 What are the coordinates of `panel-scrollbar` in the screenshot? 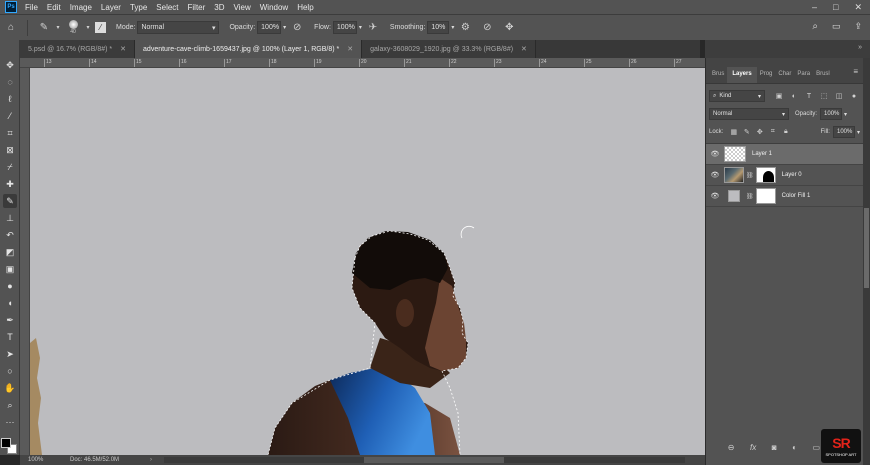 It's located at (866, 261).